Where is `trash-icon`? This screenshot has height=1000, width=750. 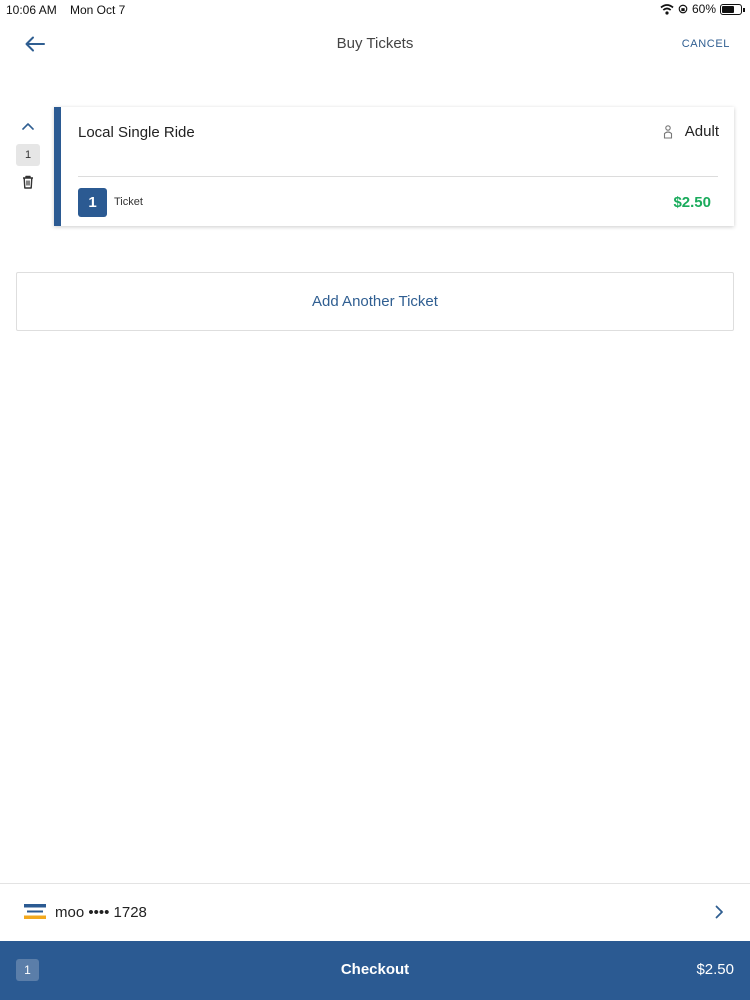 trash-icon is located at coordinates (28, 182).